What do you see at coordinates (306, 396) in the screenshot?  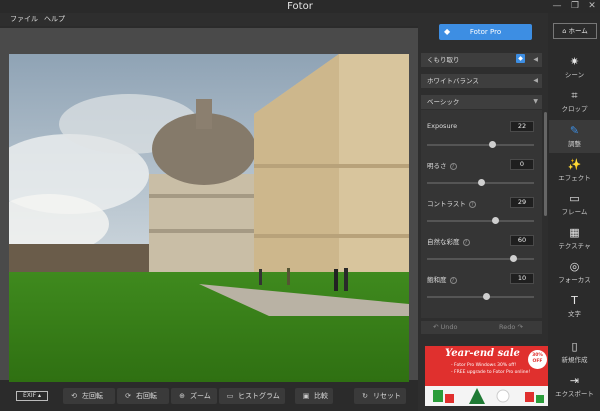 I see `compare-icon: ▣` at bounding box center [306, 396].